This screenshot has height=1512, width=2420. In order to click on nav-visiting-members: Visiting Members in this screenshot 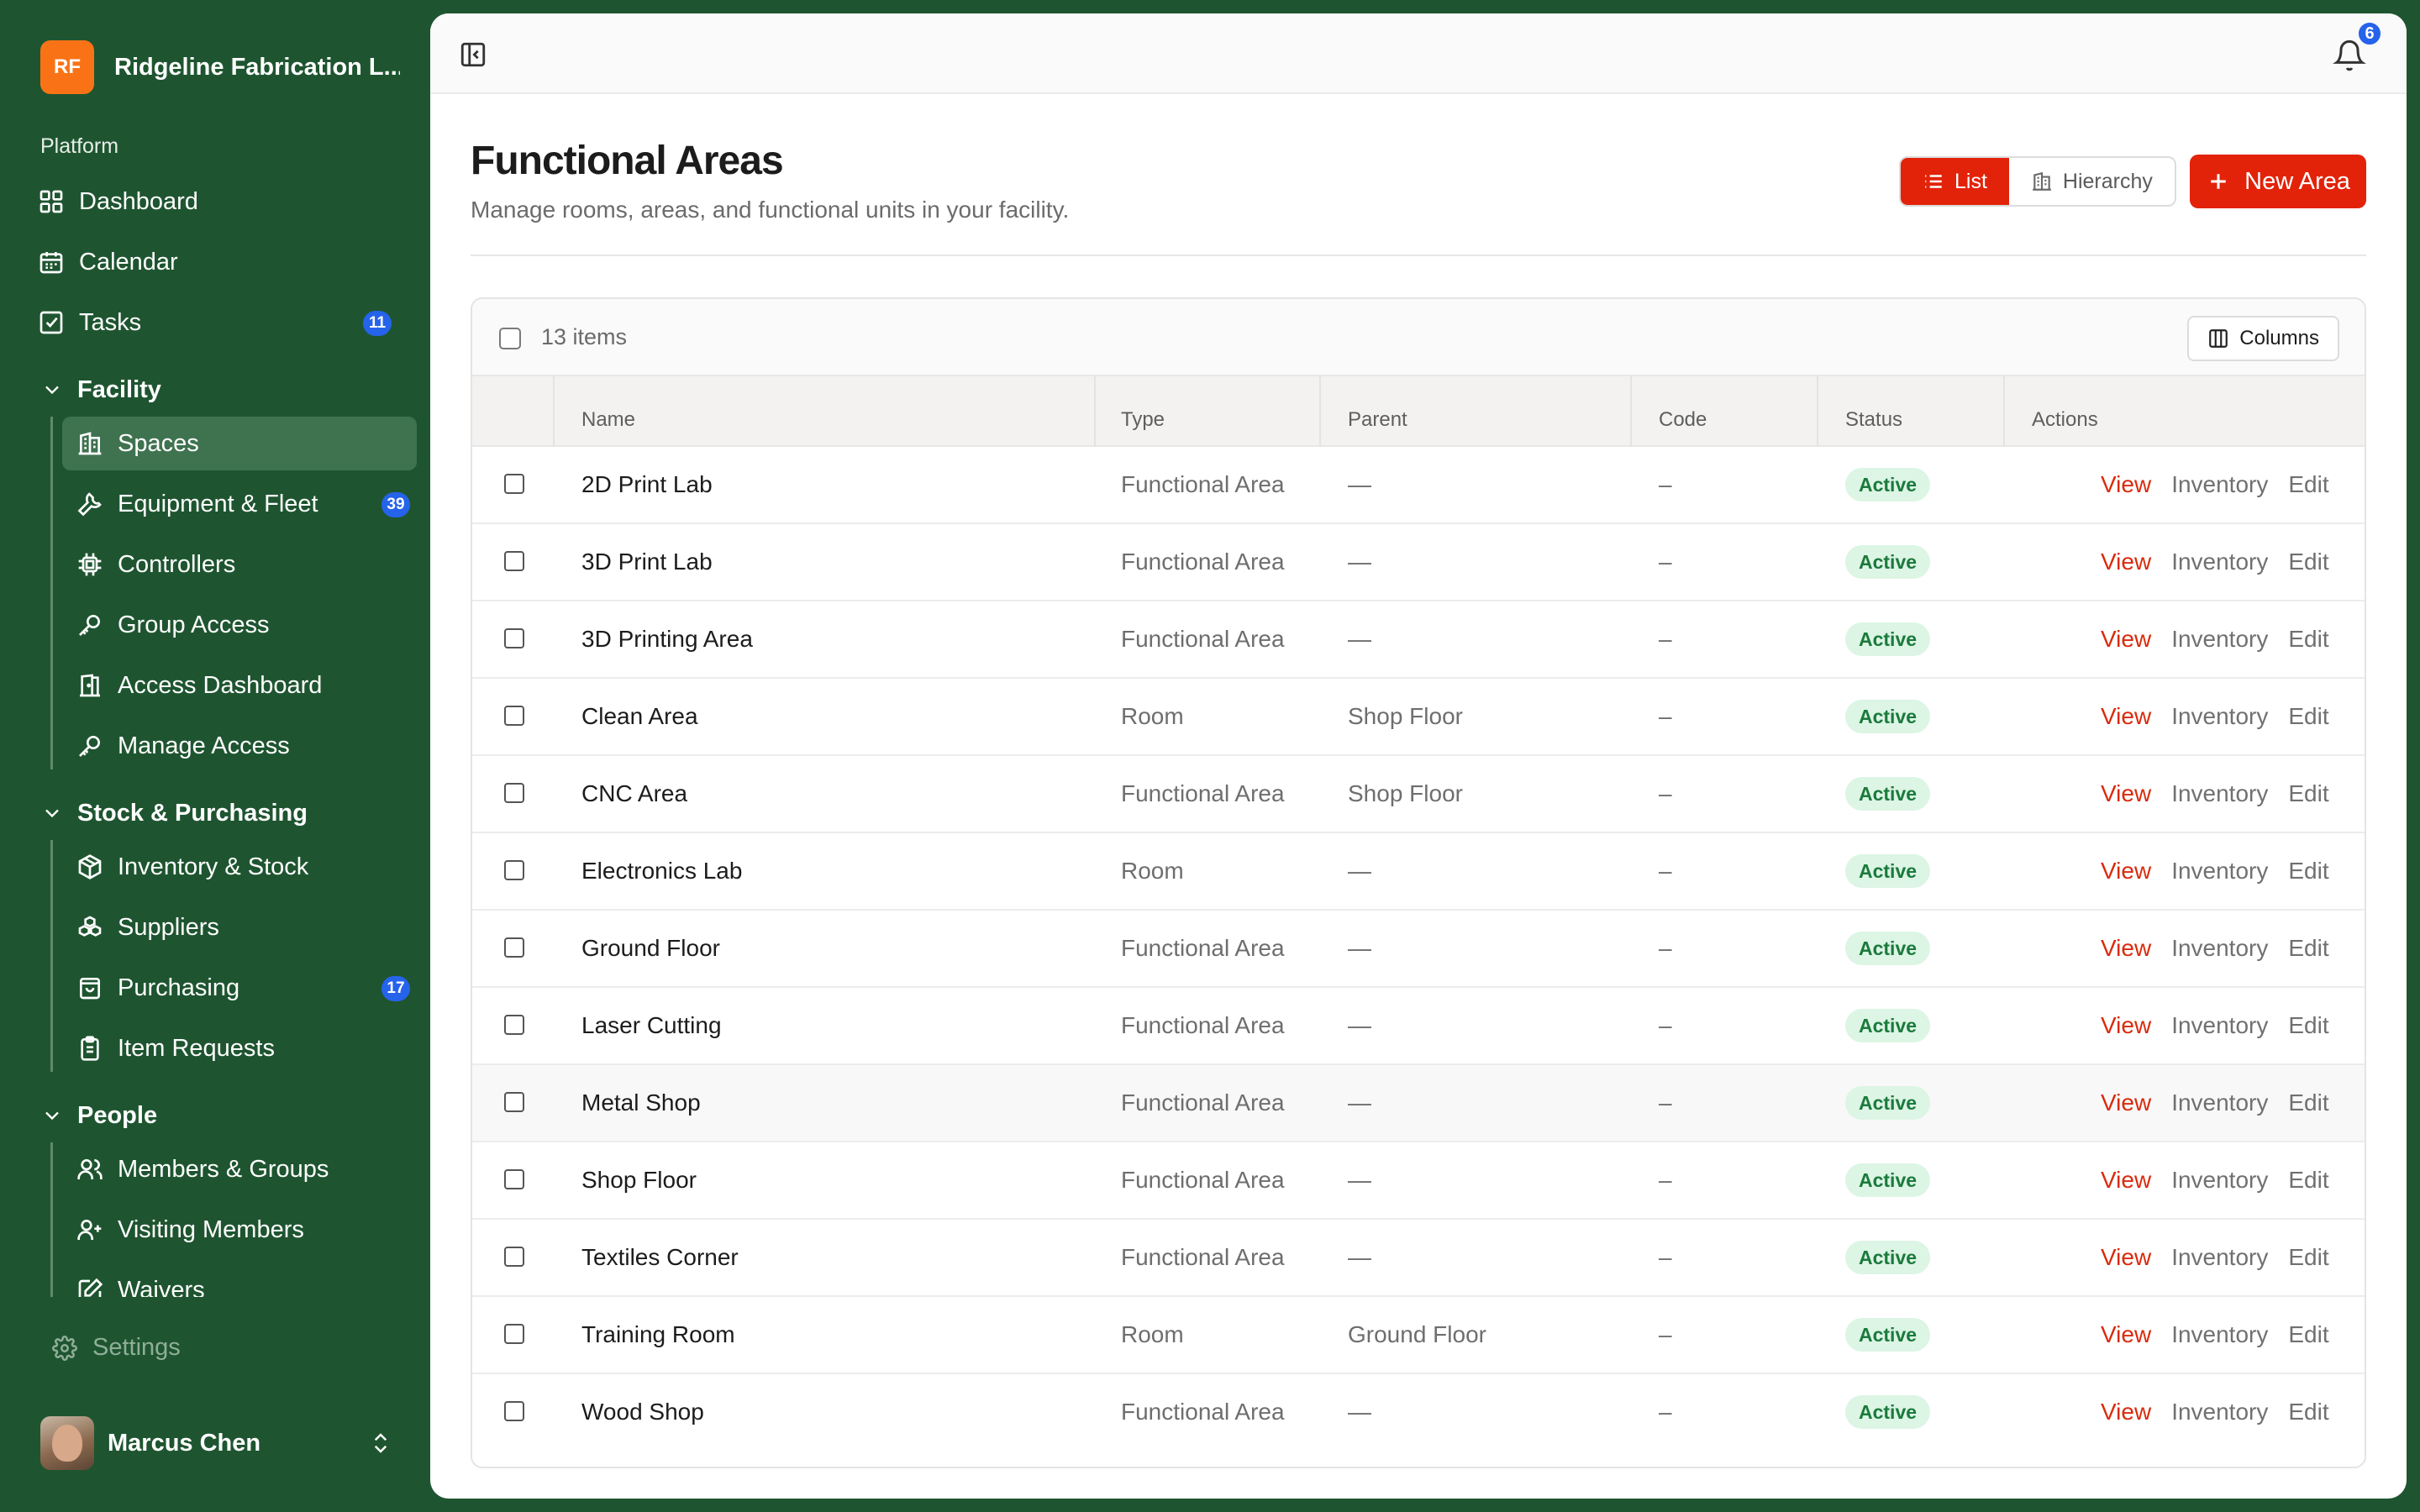, I will do `click(240, 1230)`.